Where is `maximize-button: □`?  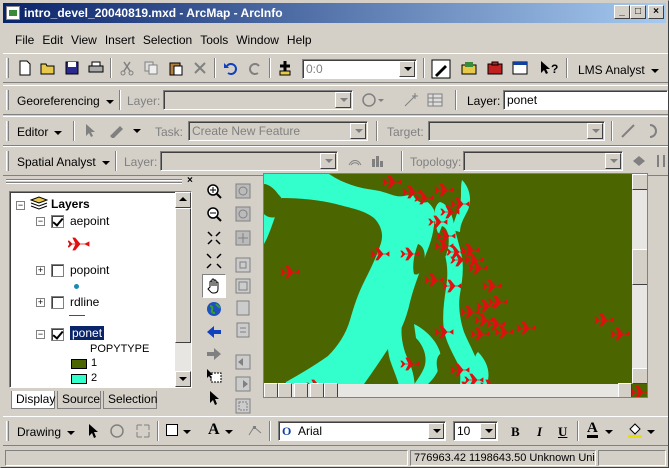 maximize-button: □ is located at coordinates (638, 12).